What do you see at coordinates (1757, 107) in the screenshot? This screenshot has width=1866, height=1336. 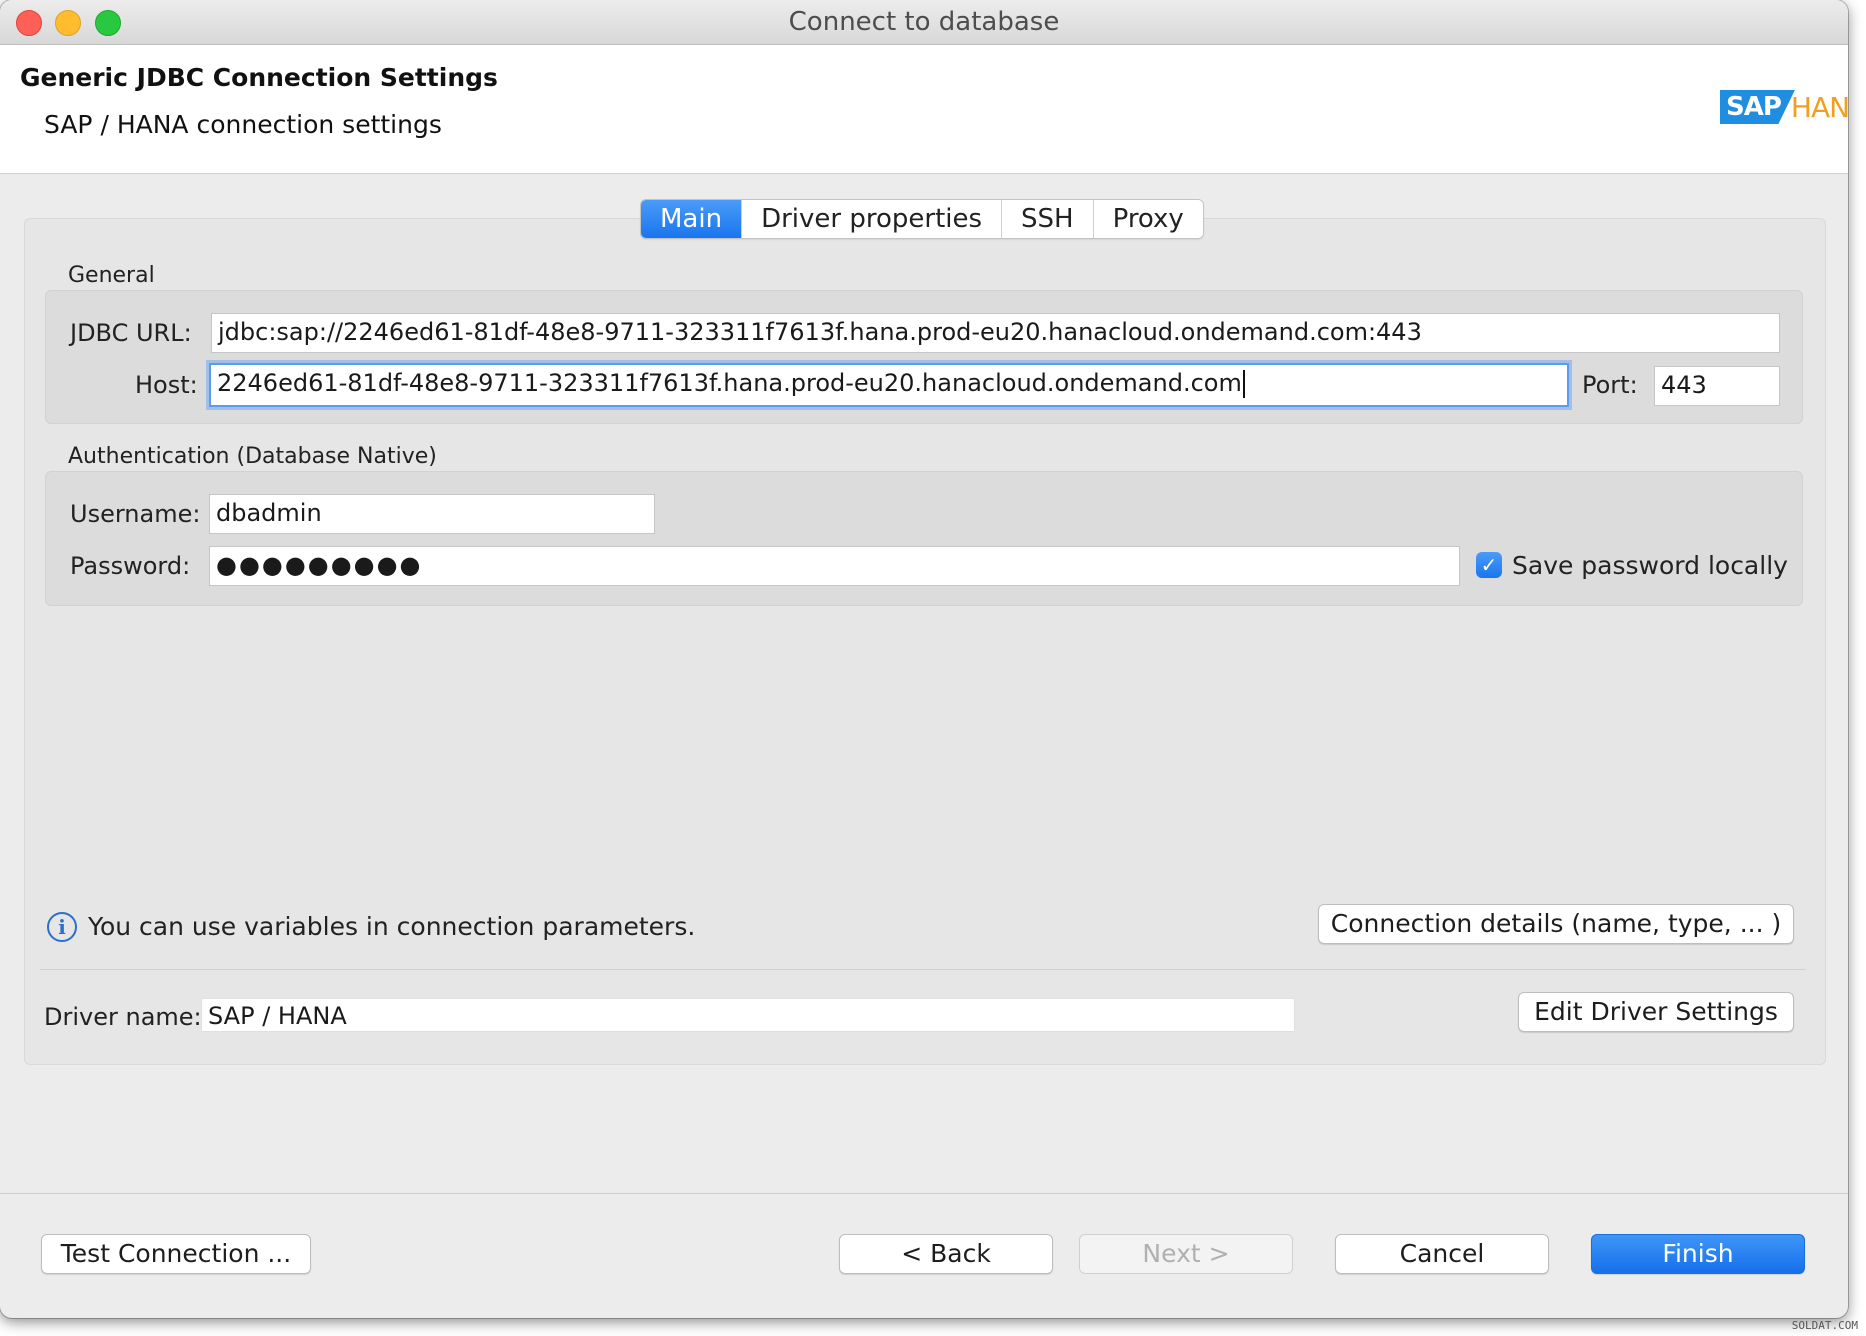 I see `logo-sap-text: SAP` at bounding box center [1757, 107].